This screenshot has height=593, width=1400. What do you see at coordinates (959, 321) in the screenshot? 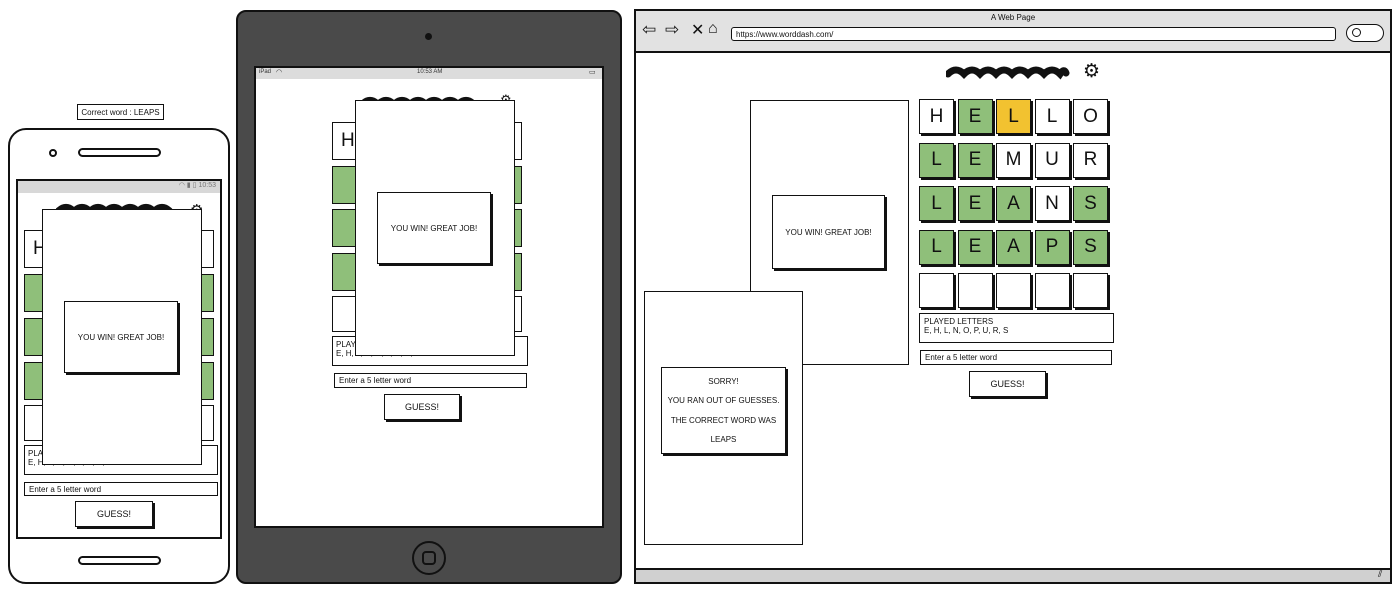
I see `played-letters-title: PLAYED LETTERS` at bounding box center [959, 321].